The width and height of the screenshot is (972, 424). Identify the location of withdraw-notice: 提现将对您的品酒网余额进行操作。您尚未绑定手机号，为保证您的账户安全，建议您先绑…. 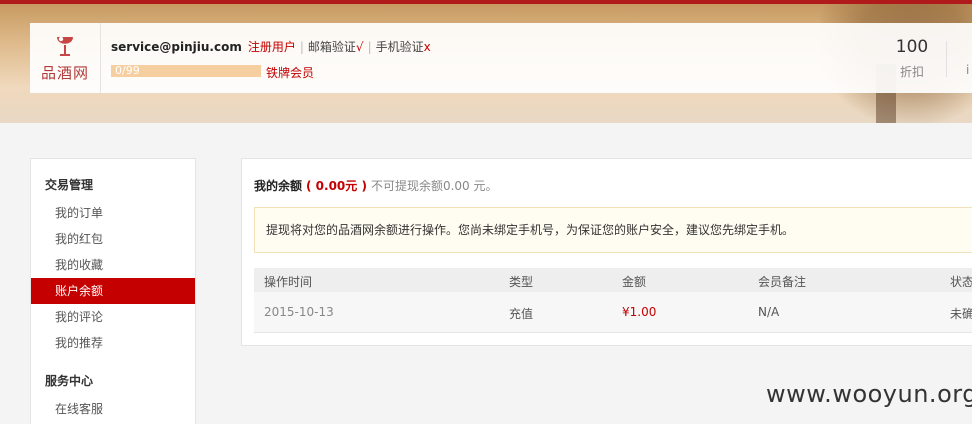
(613, 230).